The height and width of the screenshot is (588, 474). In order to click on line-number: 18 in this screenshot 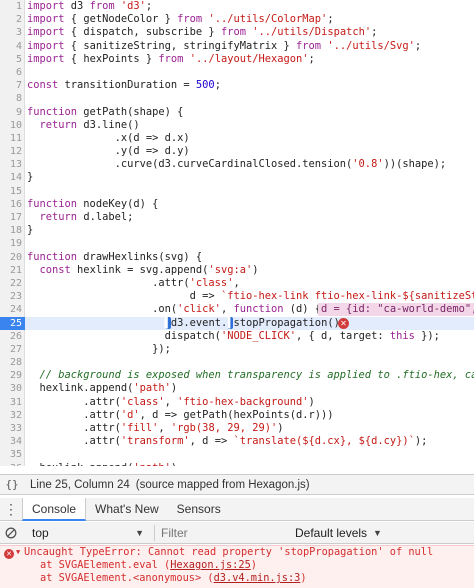, I will do `click(11, 230)`.